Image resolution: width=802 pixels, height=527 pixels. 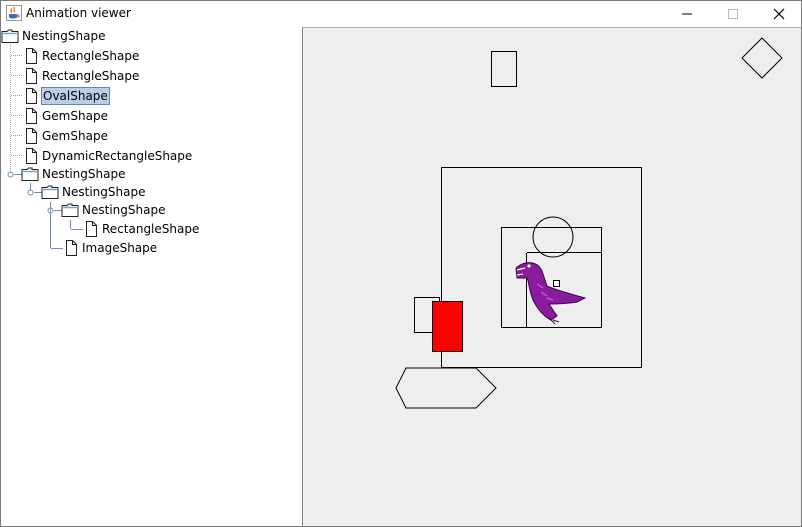 I want to click on maximize-button, so click(x=733, y=13).